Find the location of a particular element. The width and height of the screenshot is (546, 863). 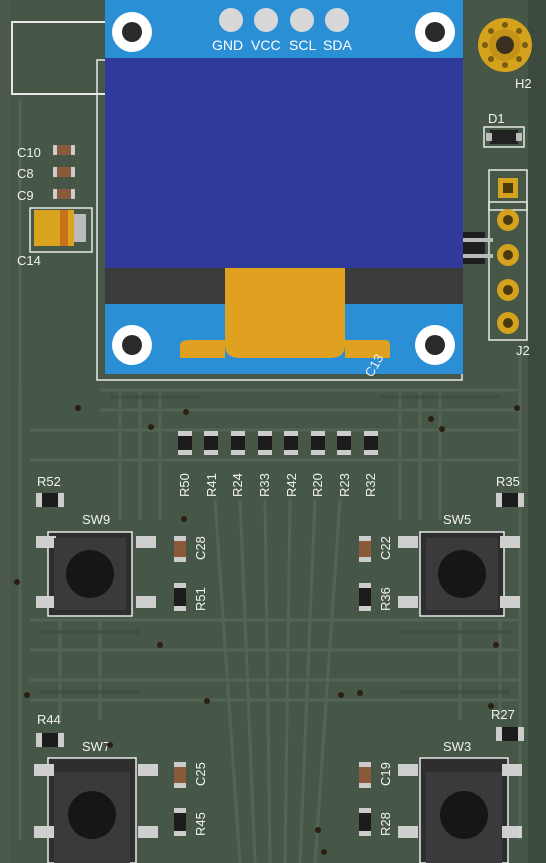

label-c9: C9 is located at coordinates (25, 195).